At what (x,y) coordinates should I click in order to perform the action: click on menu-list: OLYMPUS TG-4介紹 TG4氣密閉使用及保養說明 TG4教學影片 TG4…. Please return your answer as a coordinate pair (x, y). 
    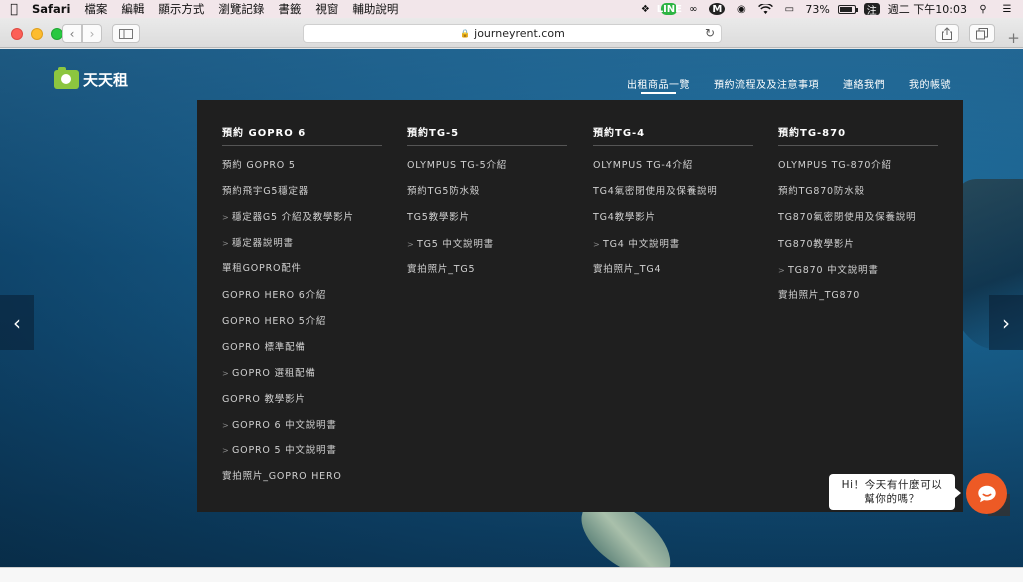
    Looking at the image, I should click on (673, 224).